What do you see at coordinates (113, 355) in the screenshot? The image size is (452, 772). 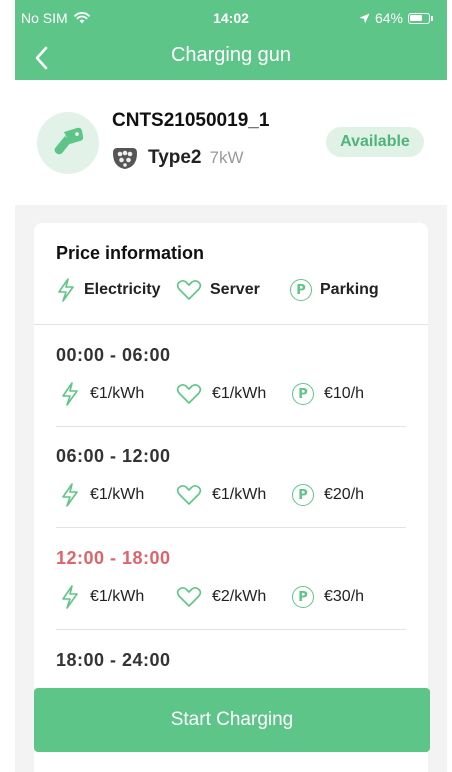 I see `slot-time: 00:00 - 06:00` at bounding box center [113, 355].